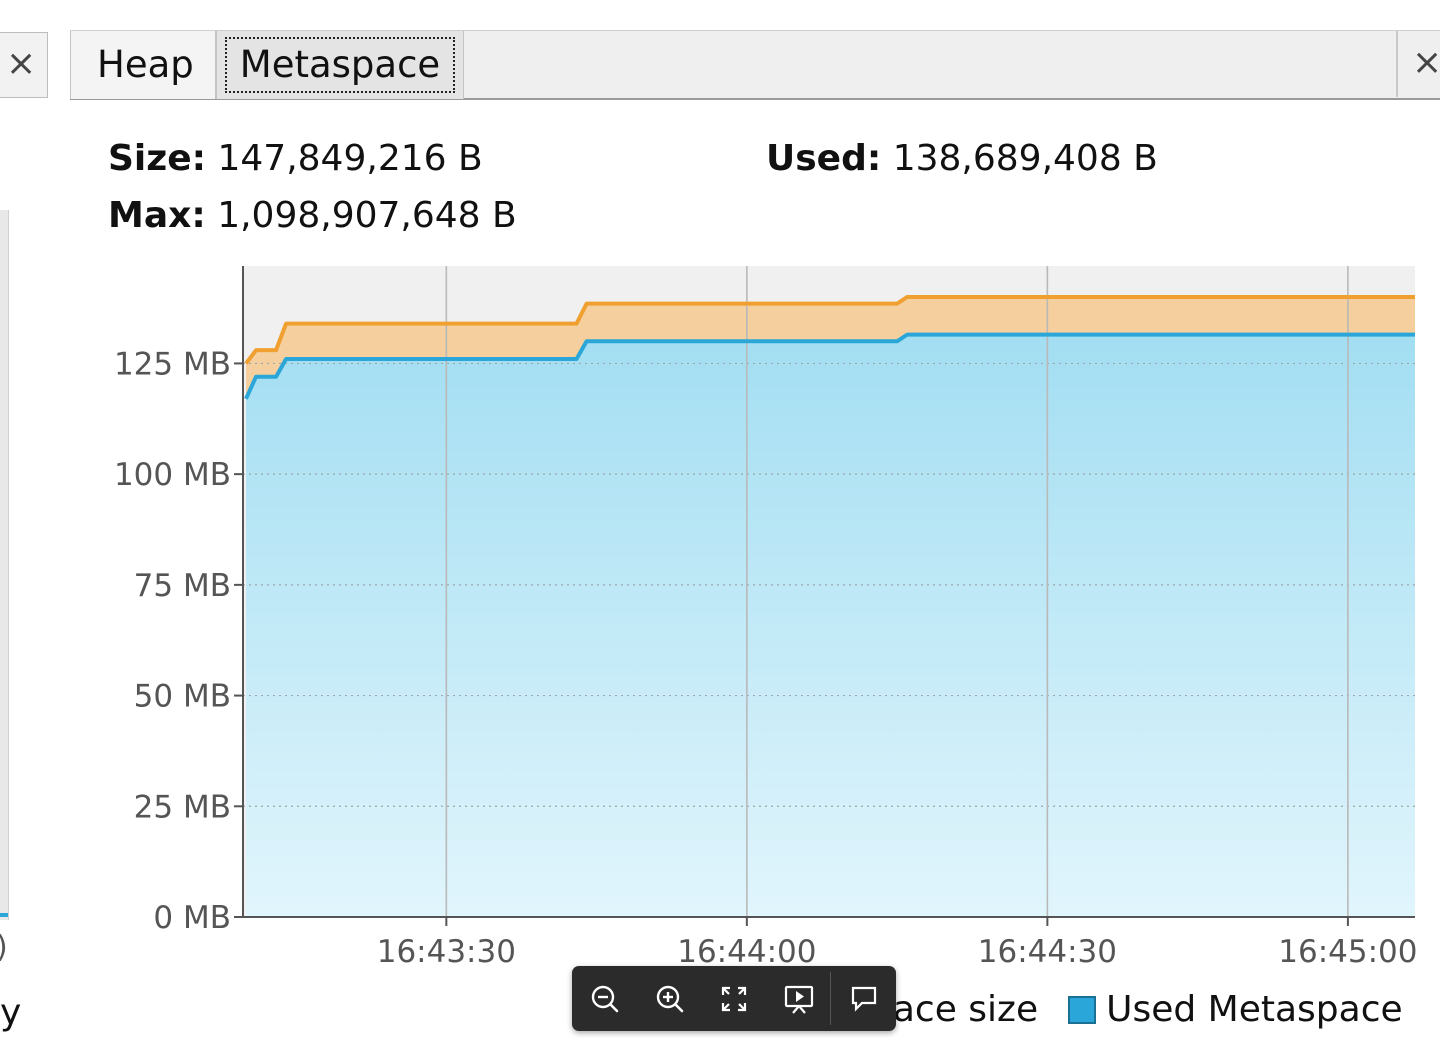 The height and width of the screenshot is (1054, 1440). Describe the element at coordinates (864, 999) in the screenshot. I see `comment-icon` at that location.